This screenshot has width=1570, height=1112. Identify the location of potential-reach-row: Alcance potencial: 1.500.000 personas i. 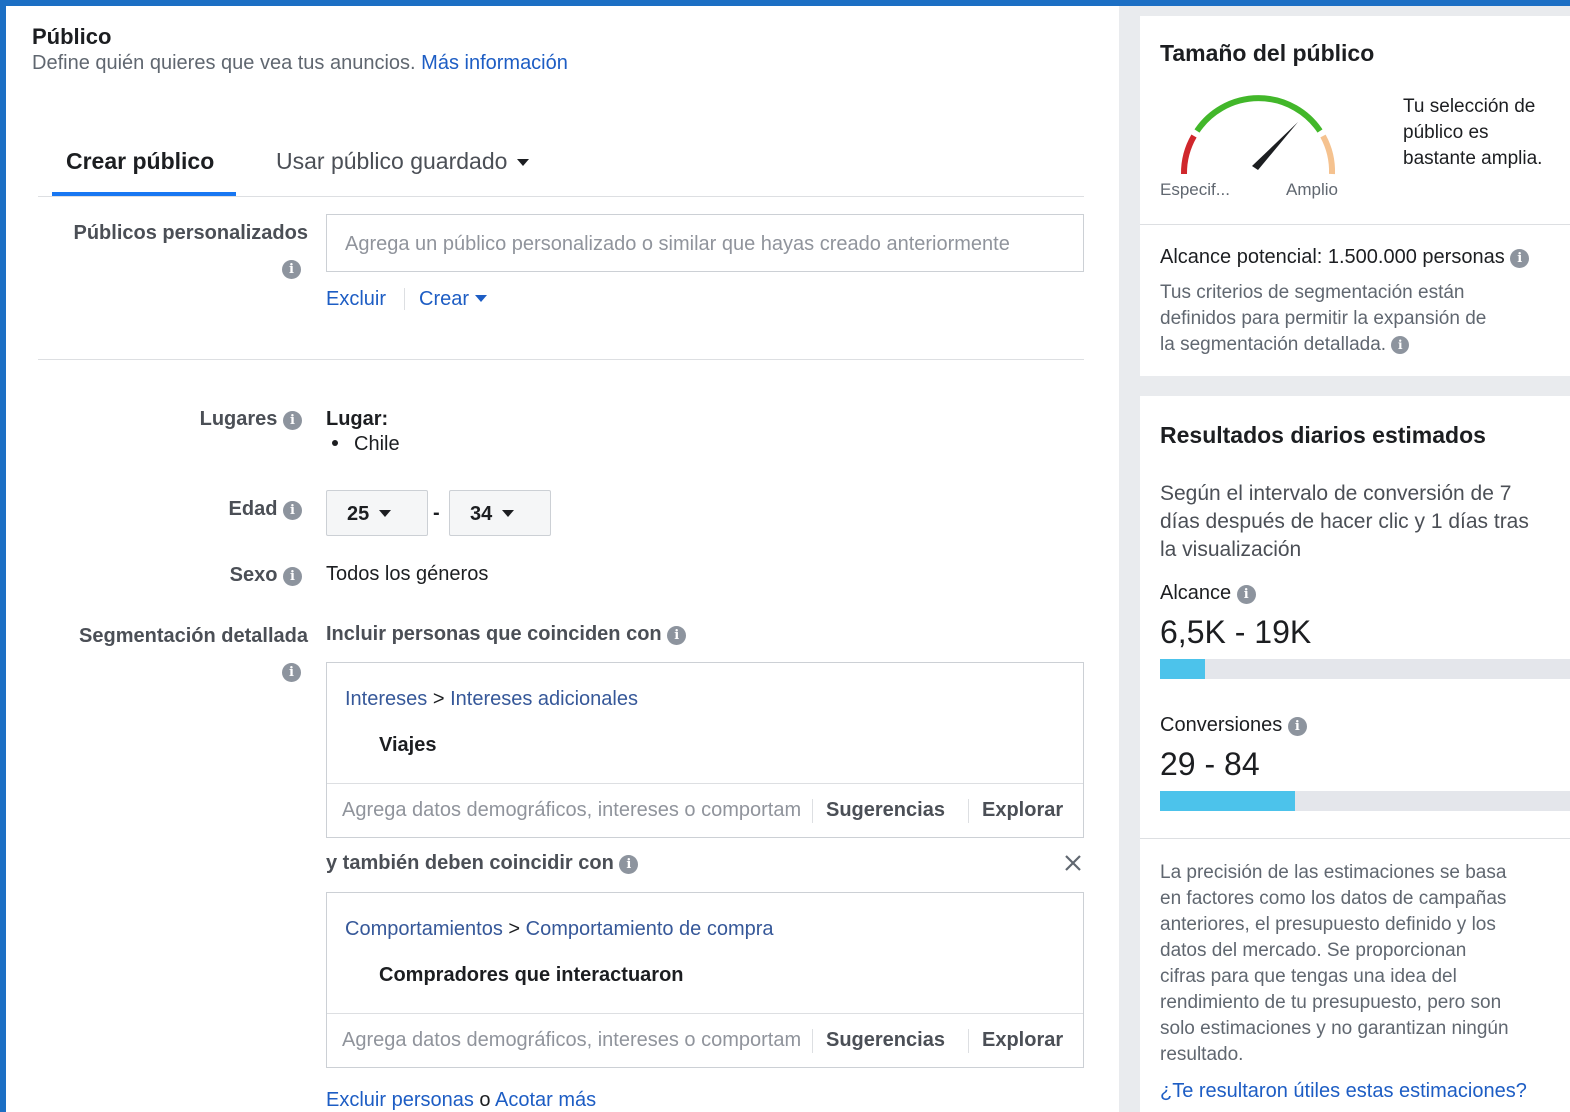
(1345, 257).